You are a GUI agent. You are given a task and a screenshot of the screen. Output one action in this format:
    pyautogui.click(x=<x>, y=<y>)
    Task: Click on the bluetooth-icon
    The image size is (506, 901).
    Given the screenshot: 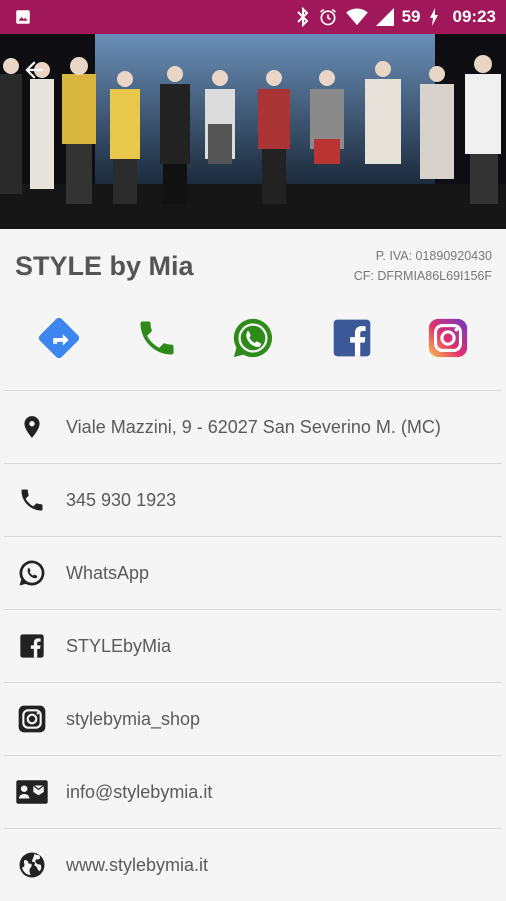 What is the action you would take?
    pyautogui.click(x=303, y=17)
    